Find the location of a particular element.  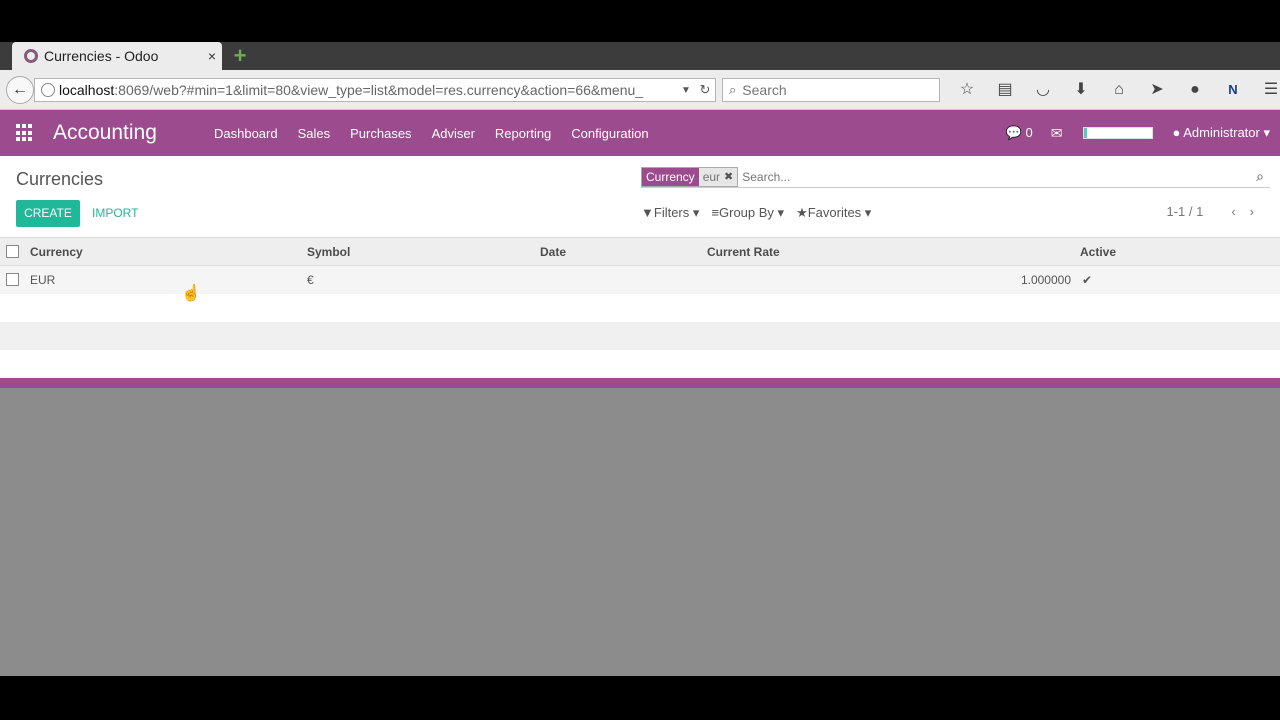

app-title: Accounting is located at coordinates (105, 133).